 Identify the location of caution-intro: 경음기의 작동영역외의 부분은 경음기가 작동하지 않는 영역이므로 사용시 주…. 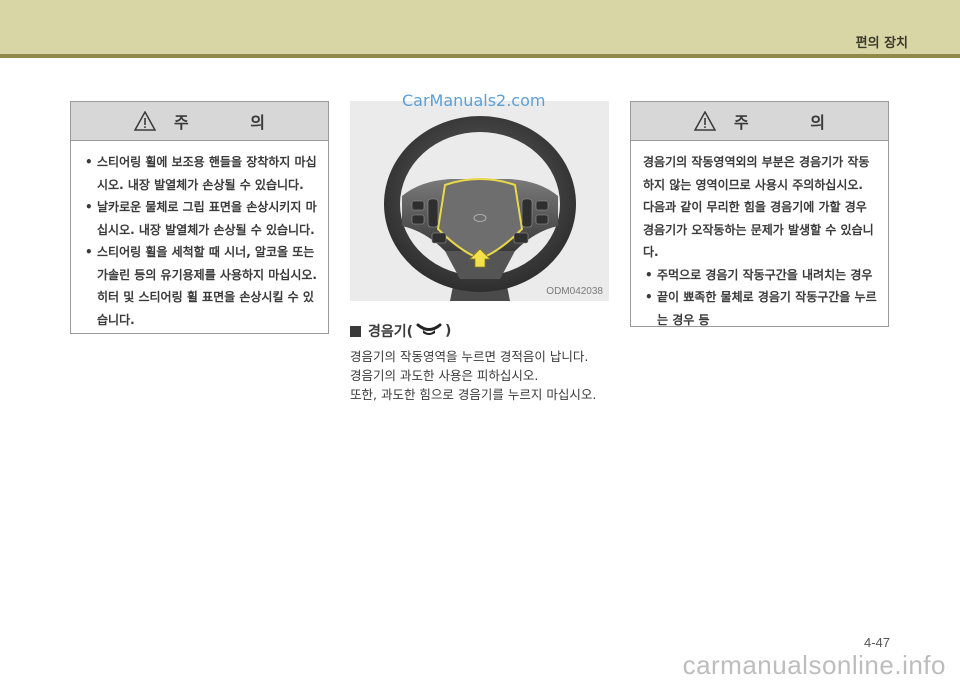
(758, 207).